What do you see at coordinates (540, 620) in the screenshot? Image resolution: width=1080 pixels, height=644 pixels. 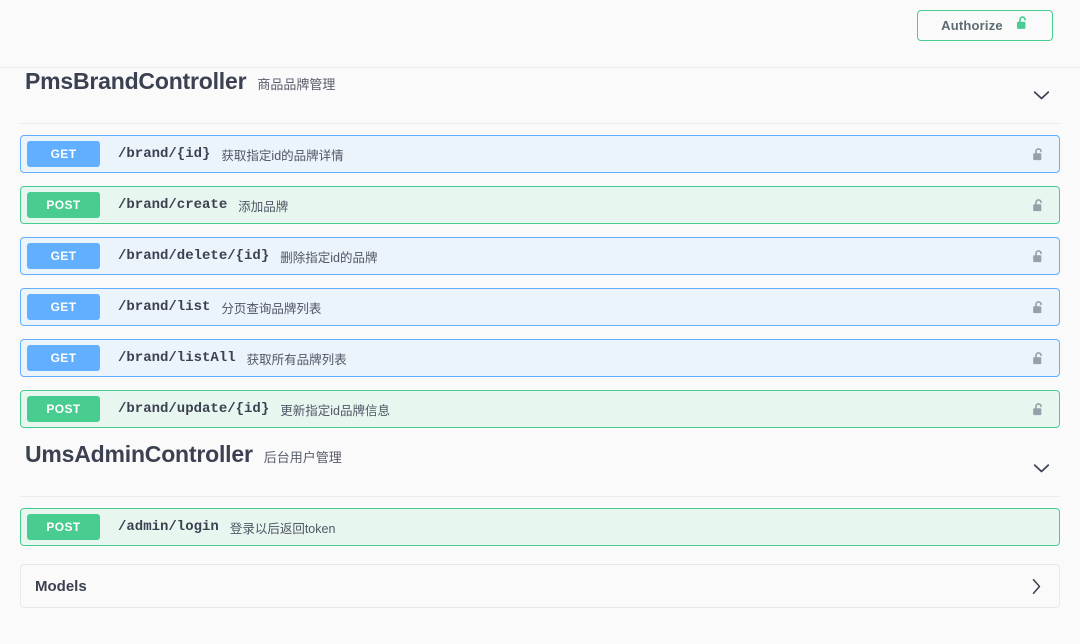 I see `bottom-spacer` at bounding box center [540, 620].